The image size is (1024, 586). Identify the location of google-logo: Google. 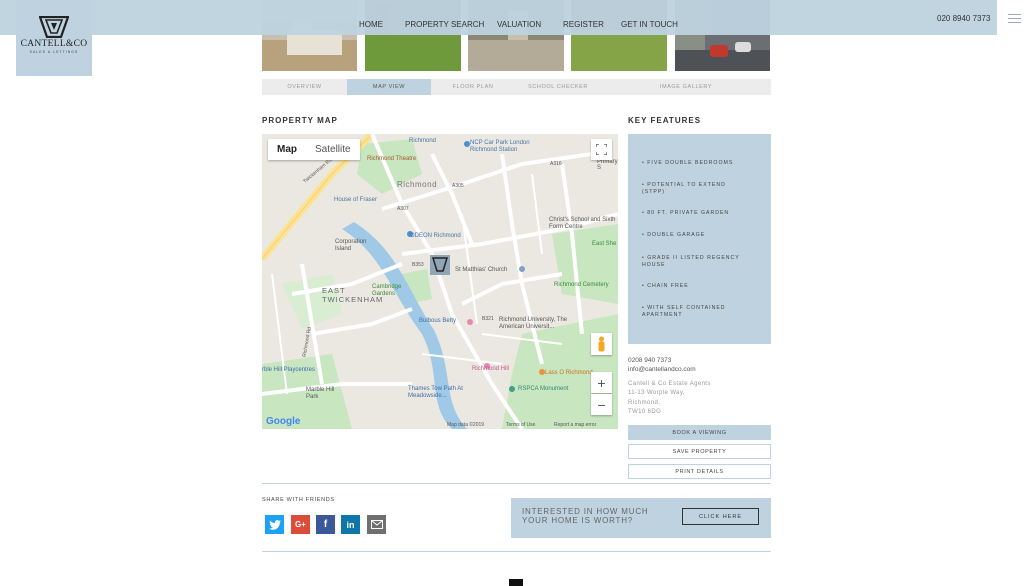
(283, 421).